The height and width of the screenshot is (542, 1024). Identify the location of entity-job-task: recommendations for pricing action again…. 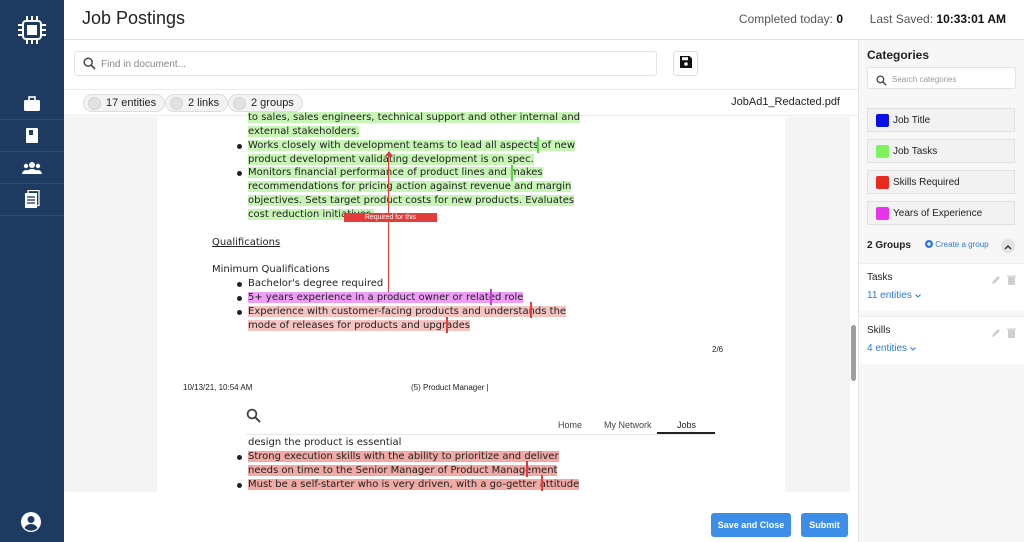
(410, 187).